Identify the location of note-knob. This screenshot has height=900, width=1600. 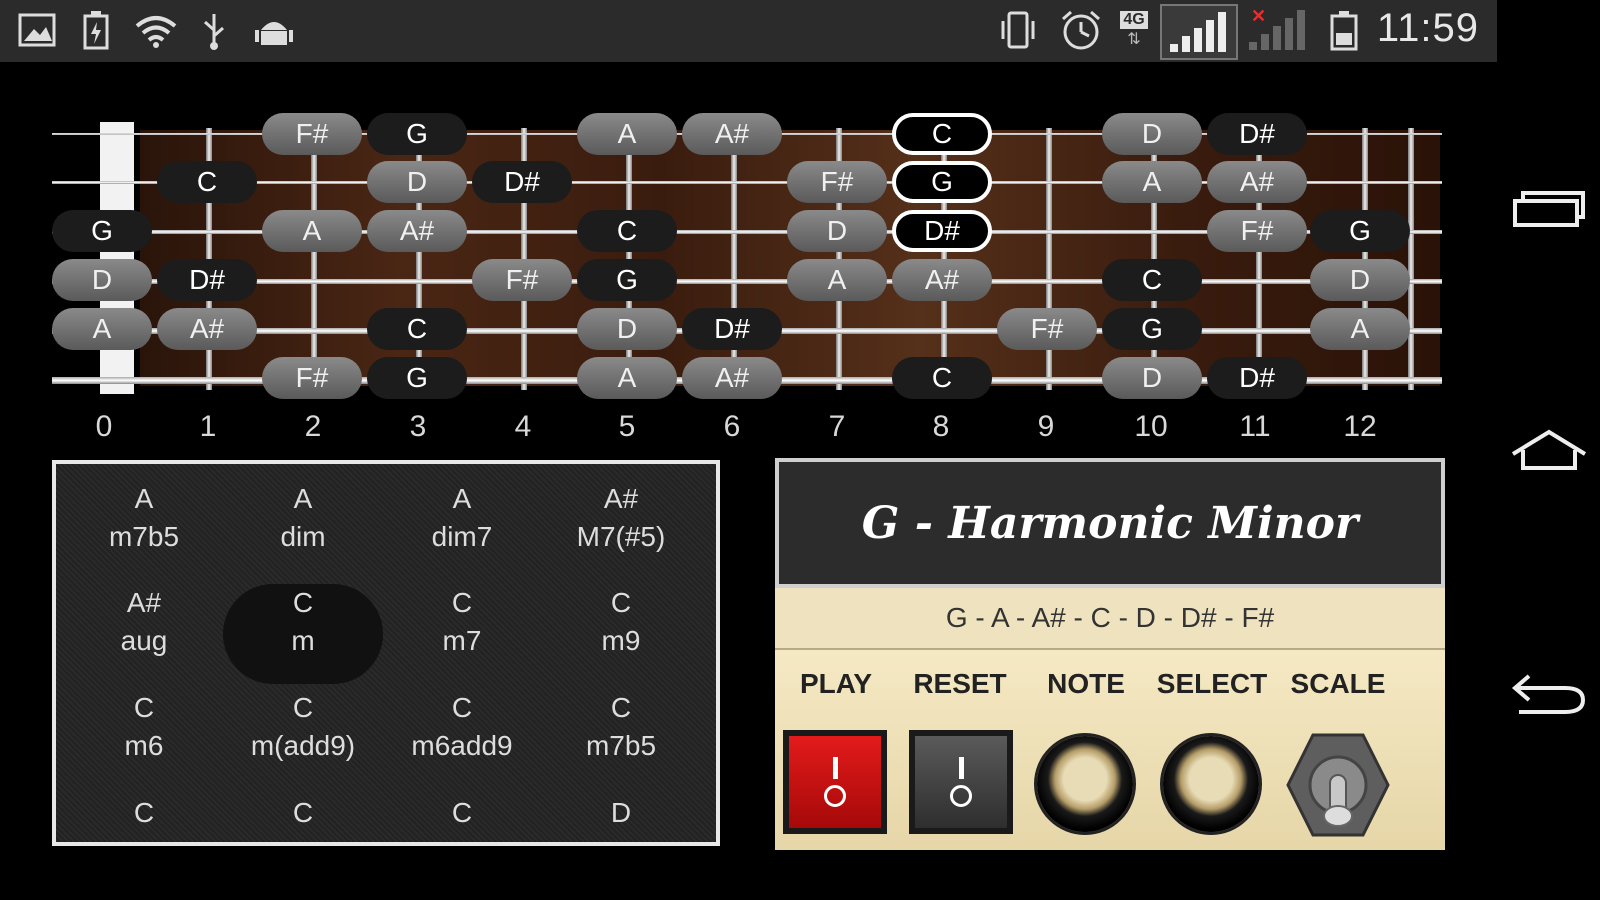
(1085, 784).